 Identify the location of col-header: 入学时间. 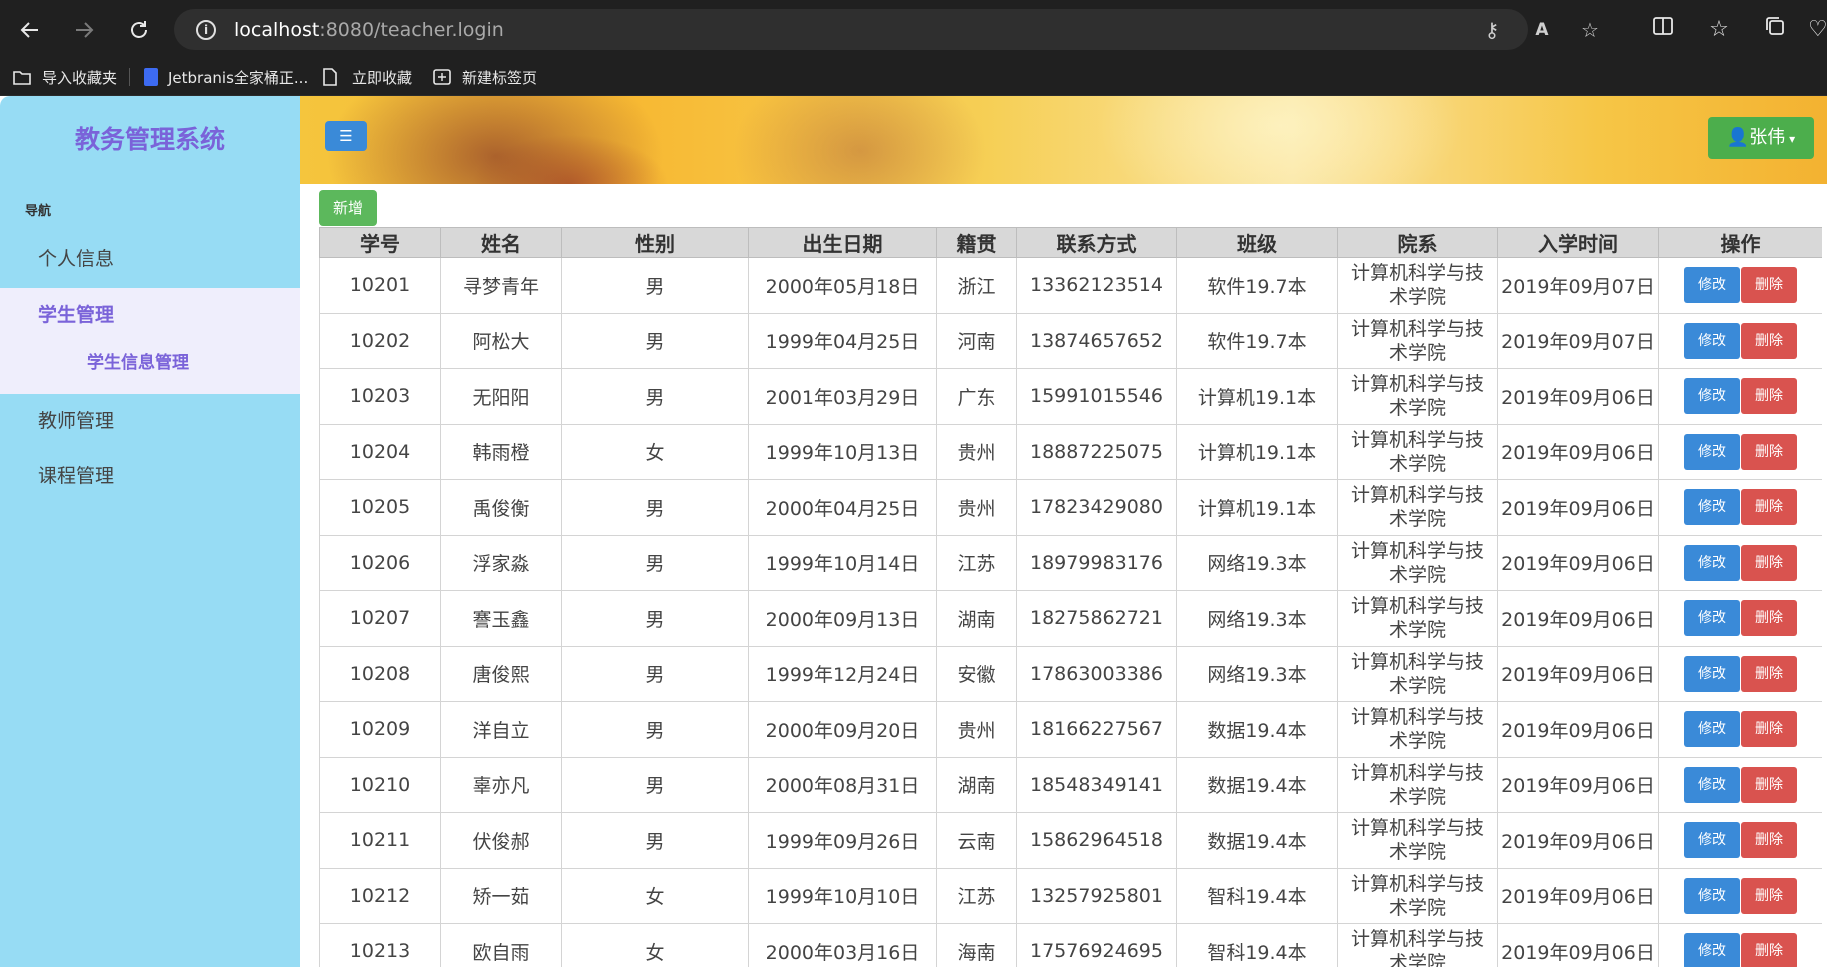
(1578, 242).